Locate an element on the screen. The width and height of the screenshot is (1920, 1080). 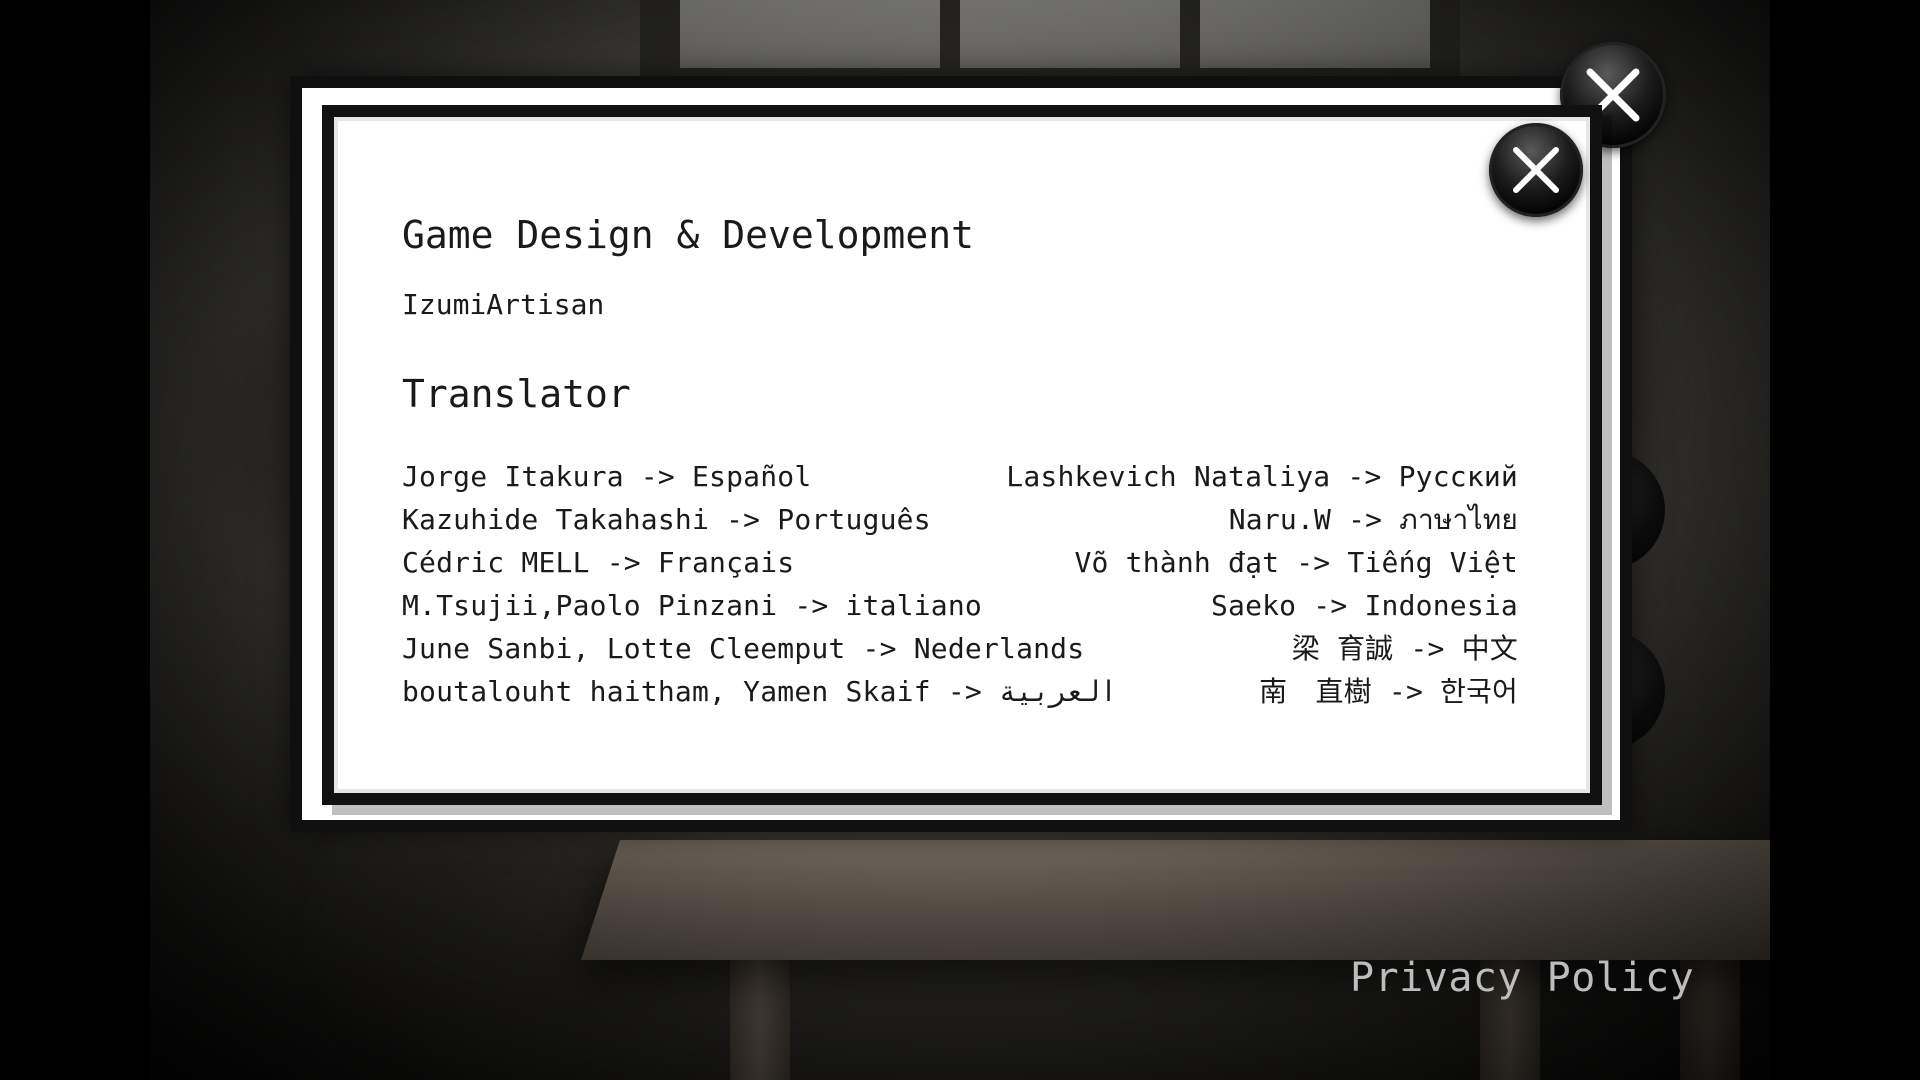
letterbox-right is located at coordinates (1845, 540).